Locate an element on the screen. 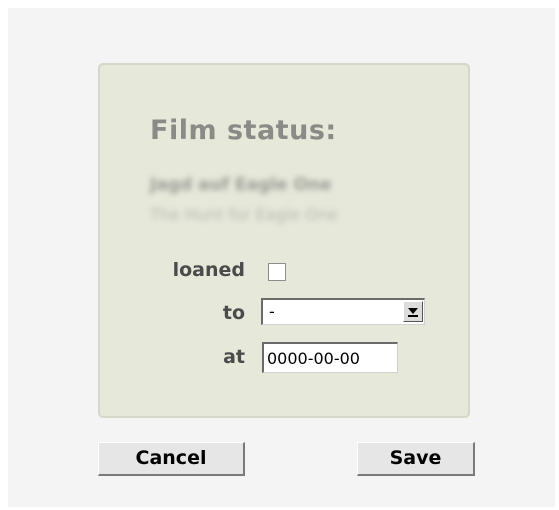 The image size is (559, 510). chevron-underline is located at coordinates (413, 316).